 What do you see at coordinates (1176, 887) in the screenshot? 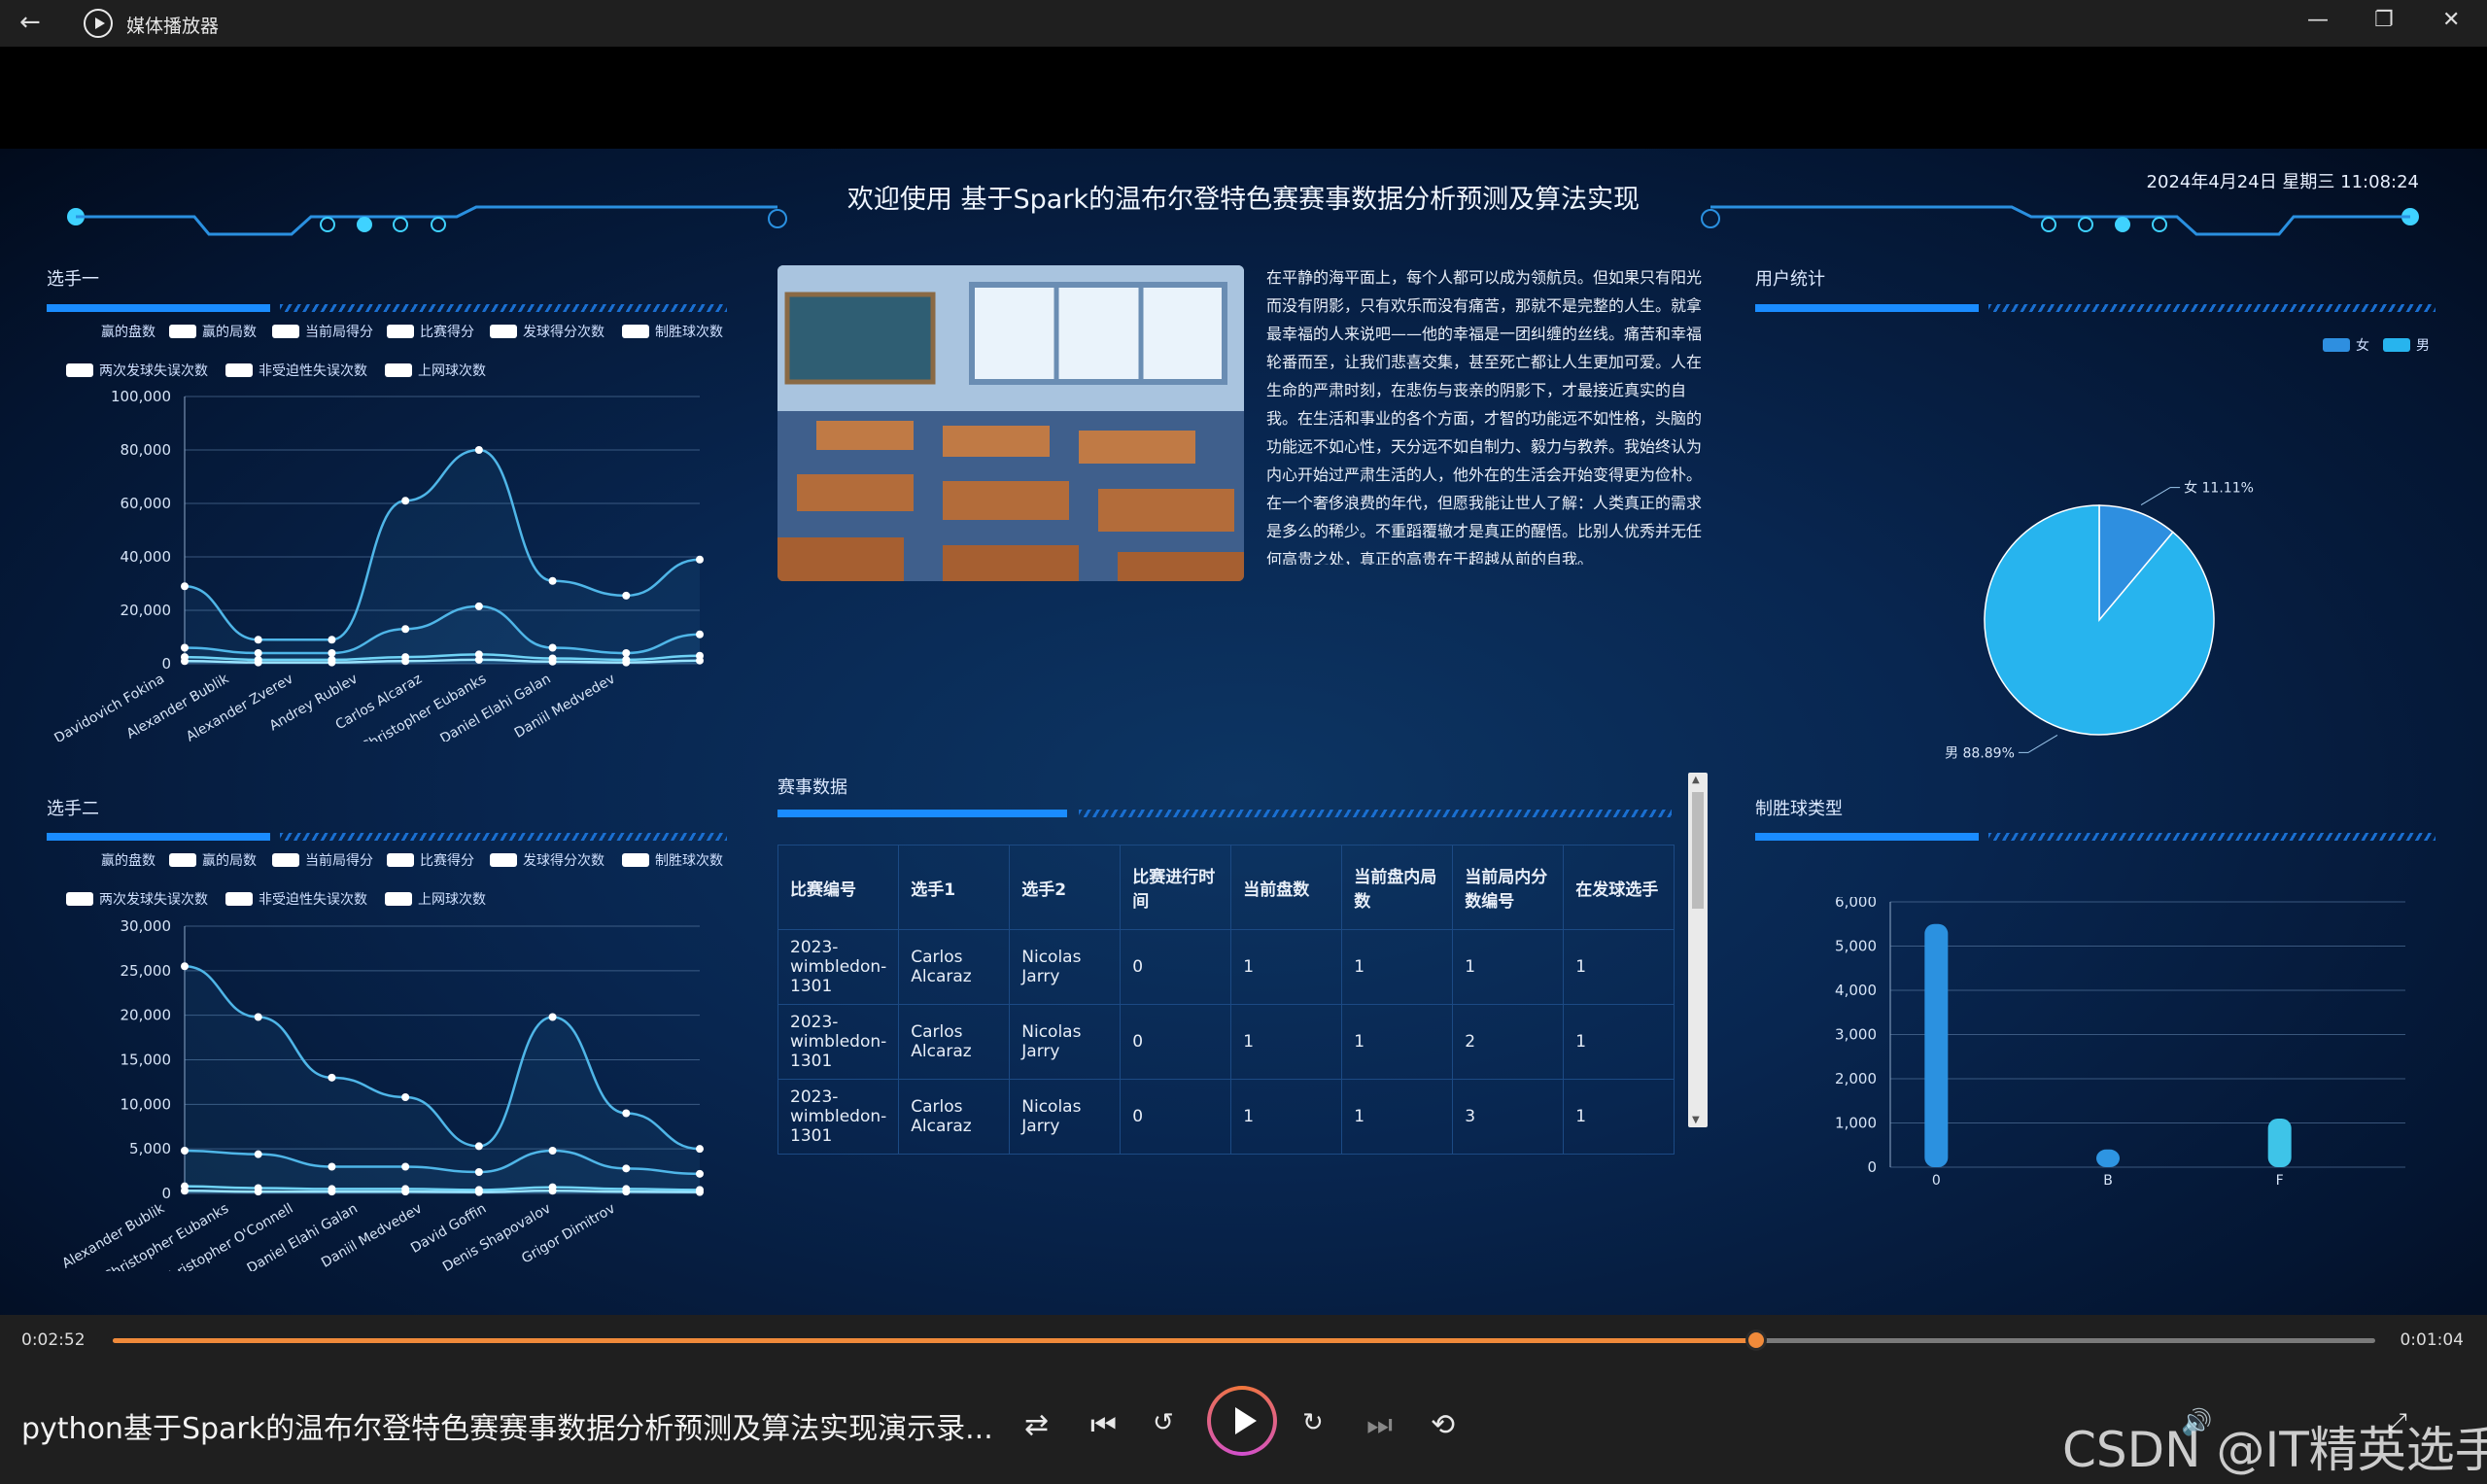
I see `table-header-cell: 比赛进行时间` at bounding box center [1176, 887].